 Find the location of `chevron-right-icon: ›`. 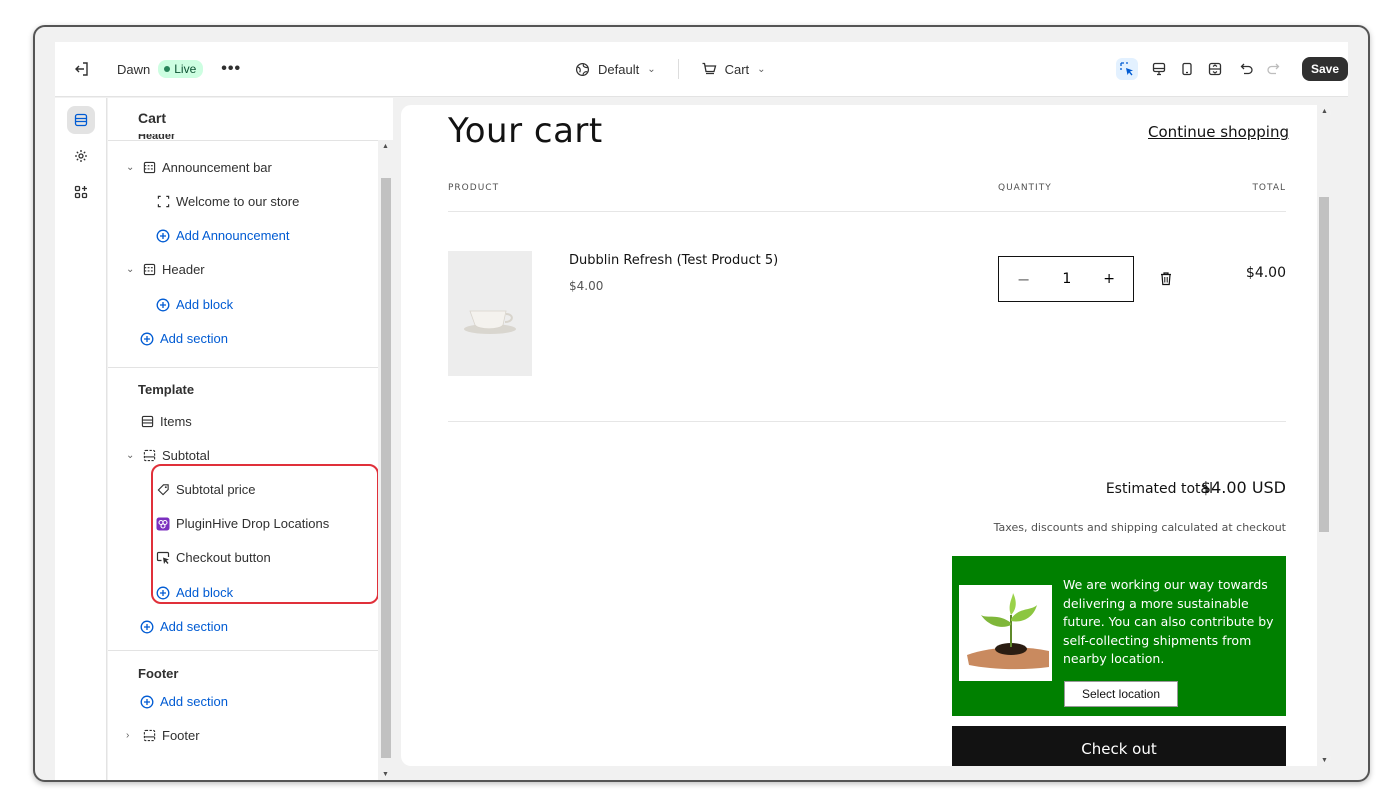

chevron-right-icon: › is located at coordinates (131, 735).